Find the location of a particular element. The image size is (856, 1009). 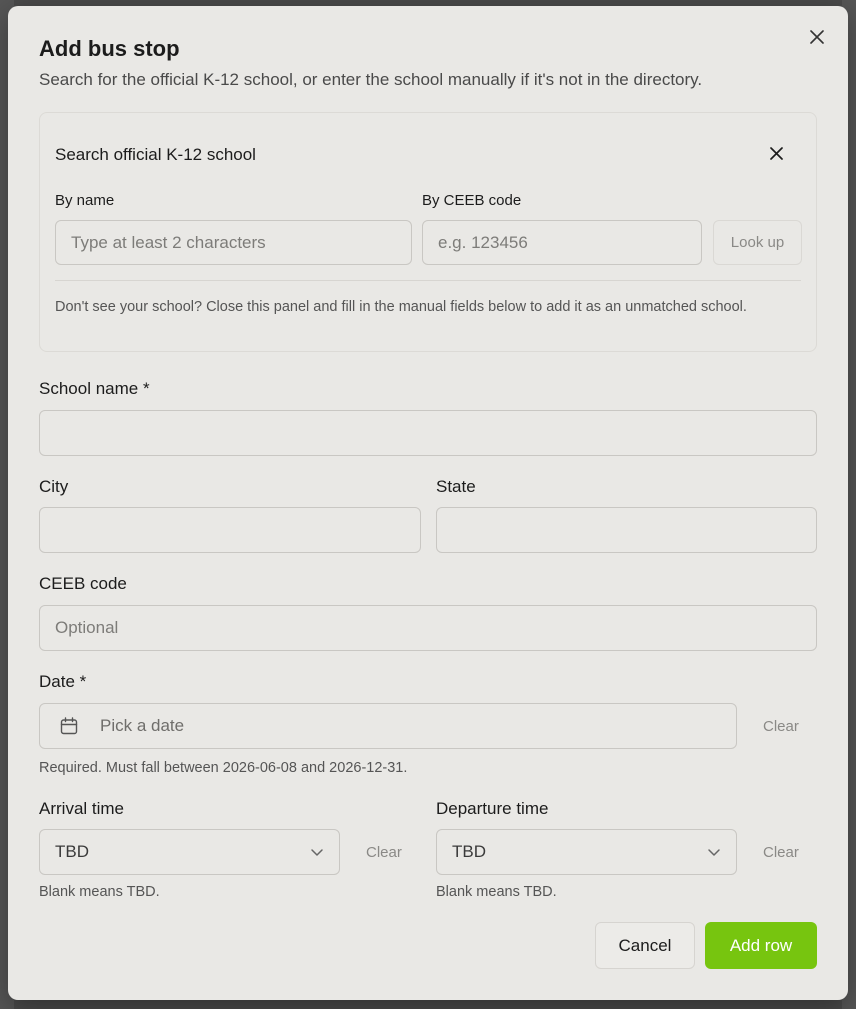

dialog-close-button is located at coordinates (817, 37).